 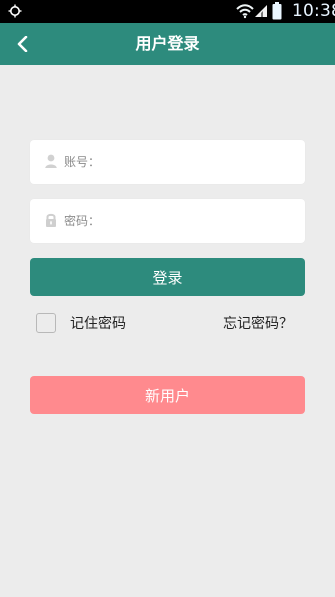 I want to click on status-time: 10:38, so click(x=313, y=11).